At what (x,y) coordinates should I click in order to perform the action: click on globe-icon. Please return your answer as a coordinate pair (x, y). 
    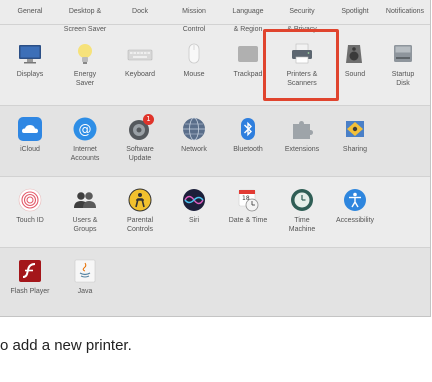
    Looking at the image, I should click on (194, 129).